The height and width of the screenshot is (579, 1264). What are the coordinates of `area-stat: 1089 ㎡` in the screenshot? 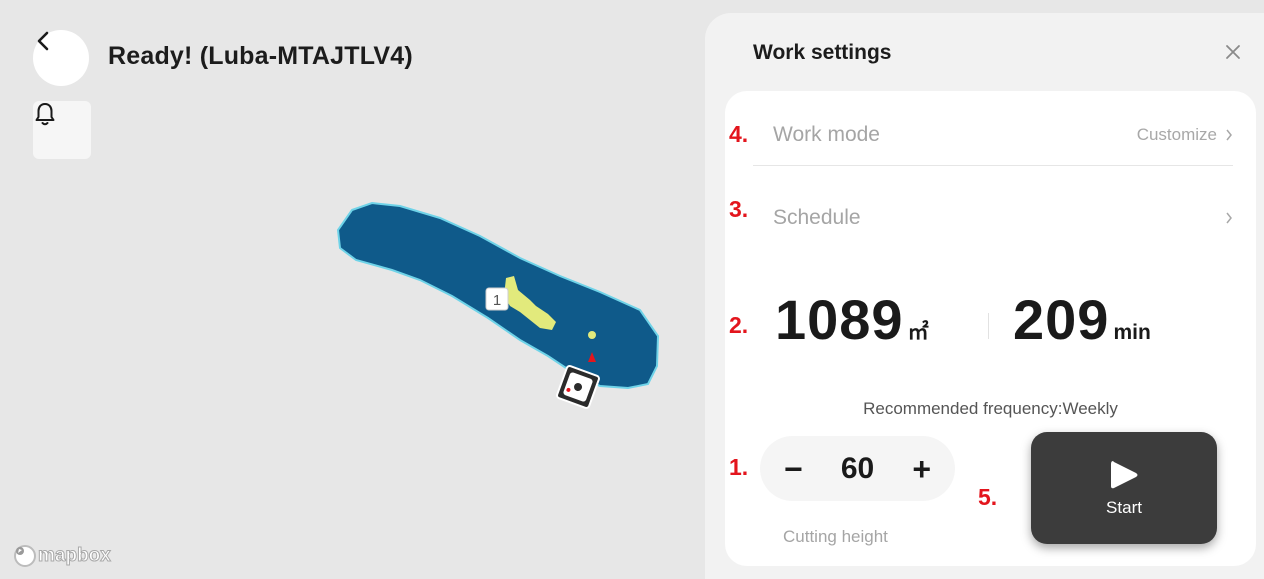 It's located at (852, 319).